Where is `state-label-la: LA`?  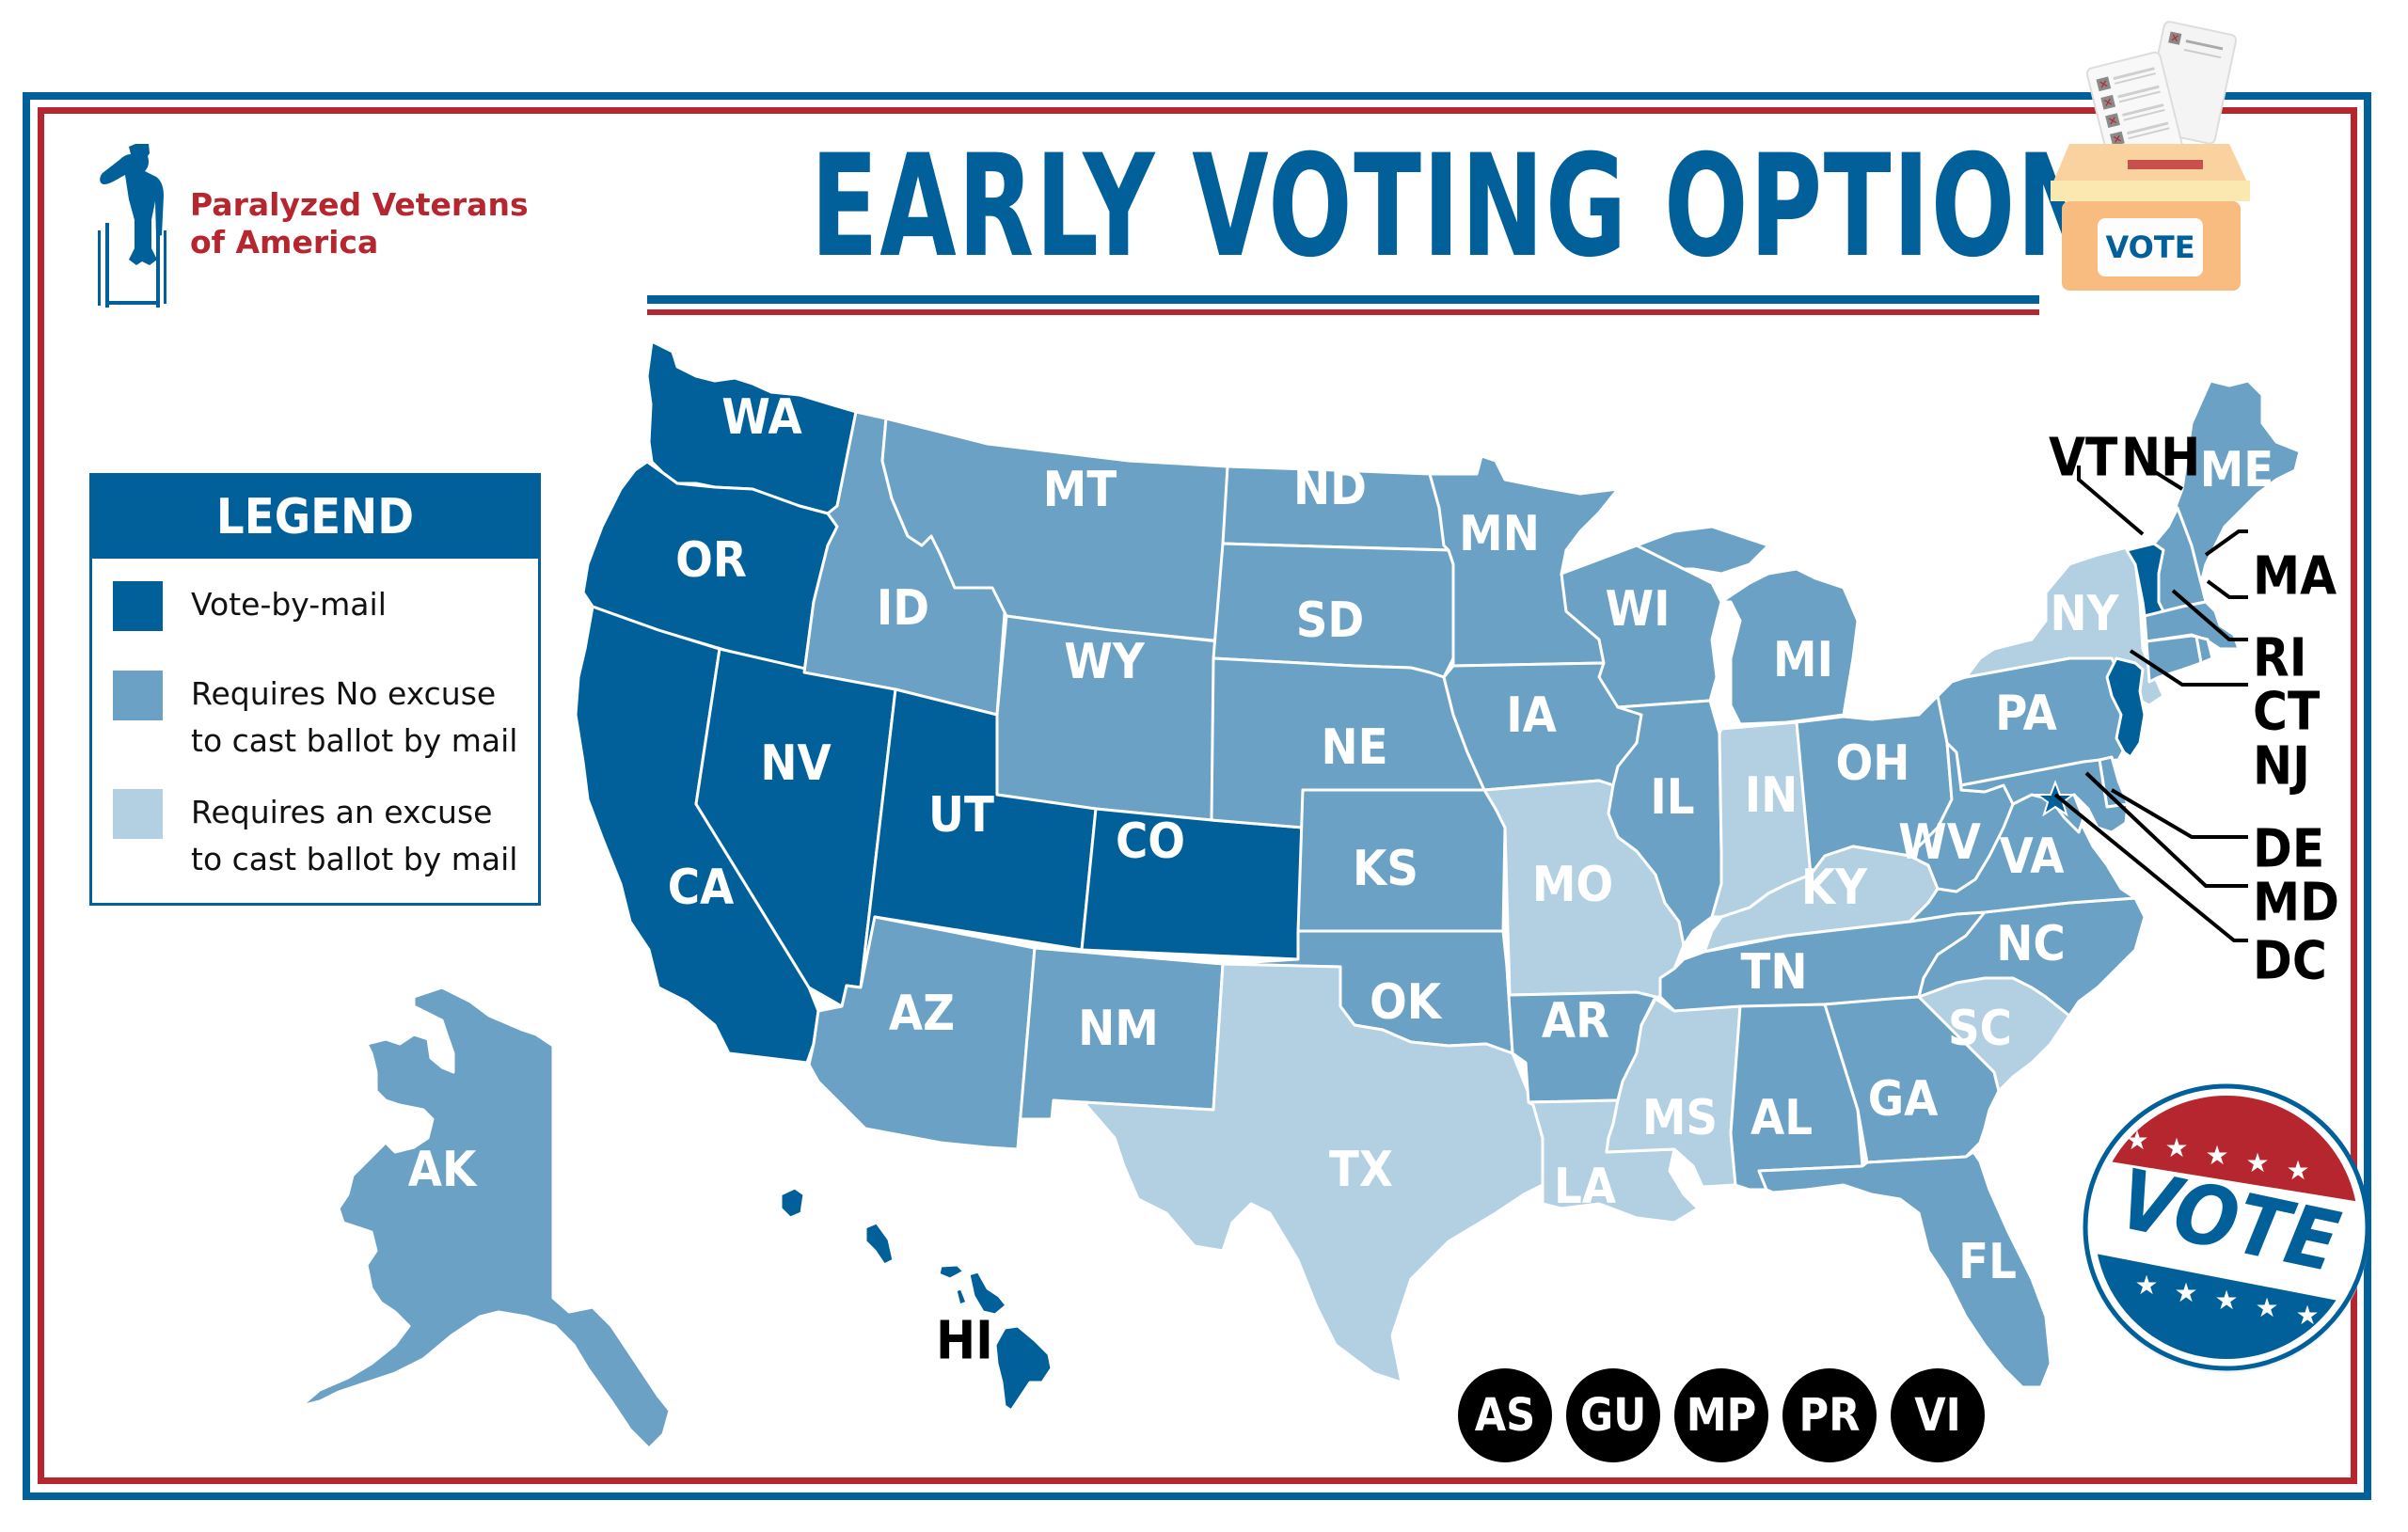 state-label-la: LA is located at coordinates (1585, 1187).